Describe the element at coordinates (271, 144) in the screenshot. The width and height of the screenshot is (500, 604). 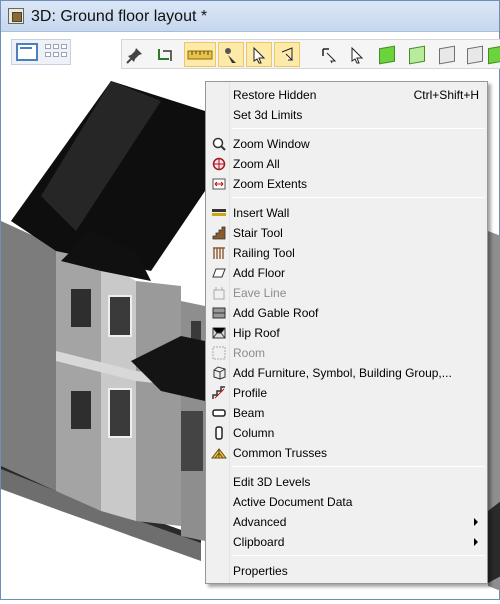
I see `menu-label: Zoom Window` at that location.